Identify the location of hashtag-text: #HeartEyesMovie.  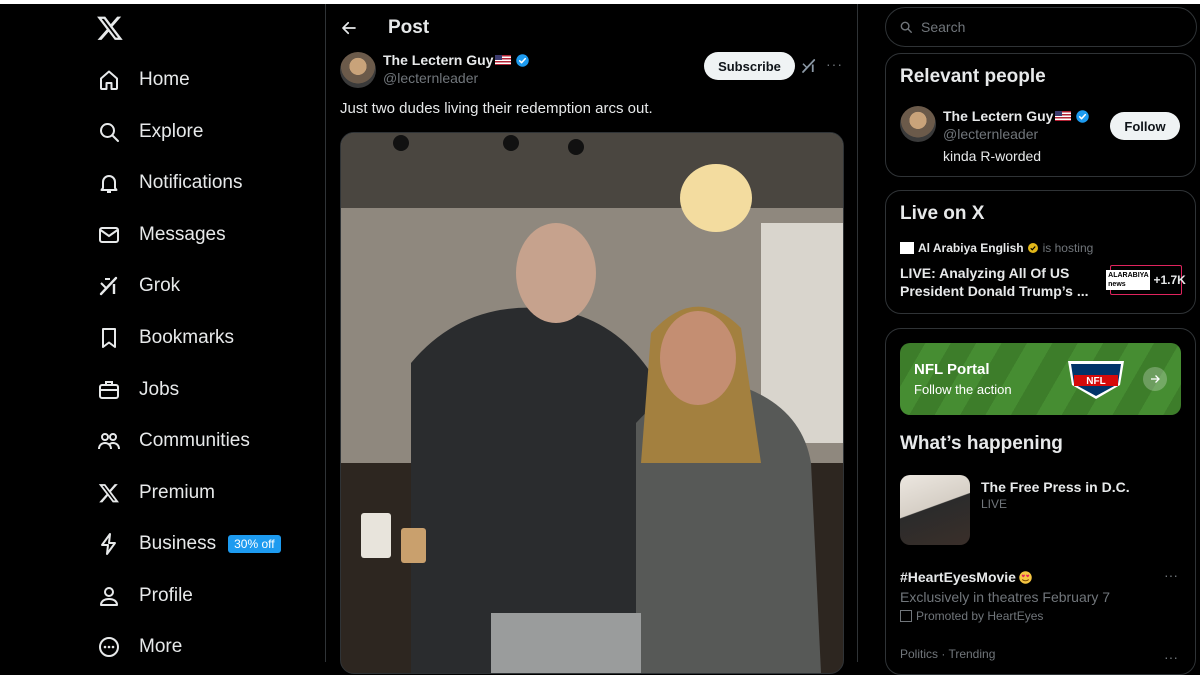
(958, 577).